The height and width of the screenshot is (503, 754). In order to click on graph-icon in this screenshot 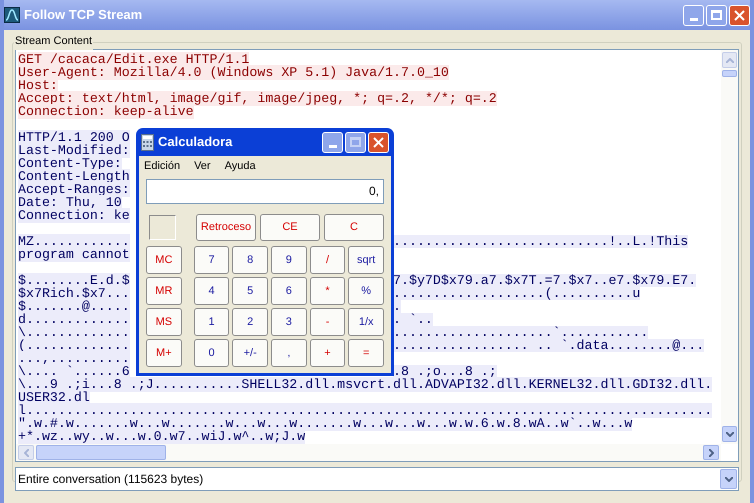, I will do `click(12, 15)`.